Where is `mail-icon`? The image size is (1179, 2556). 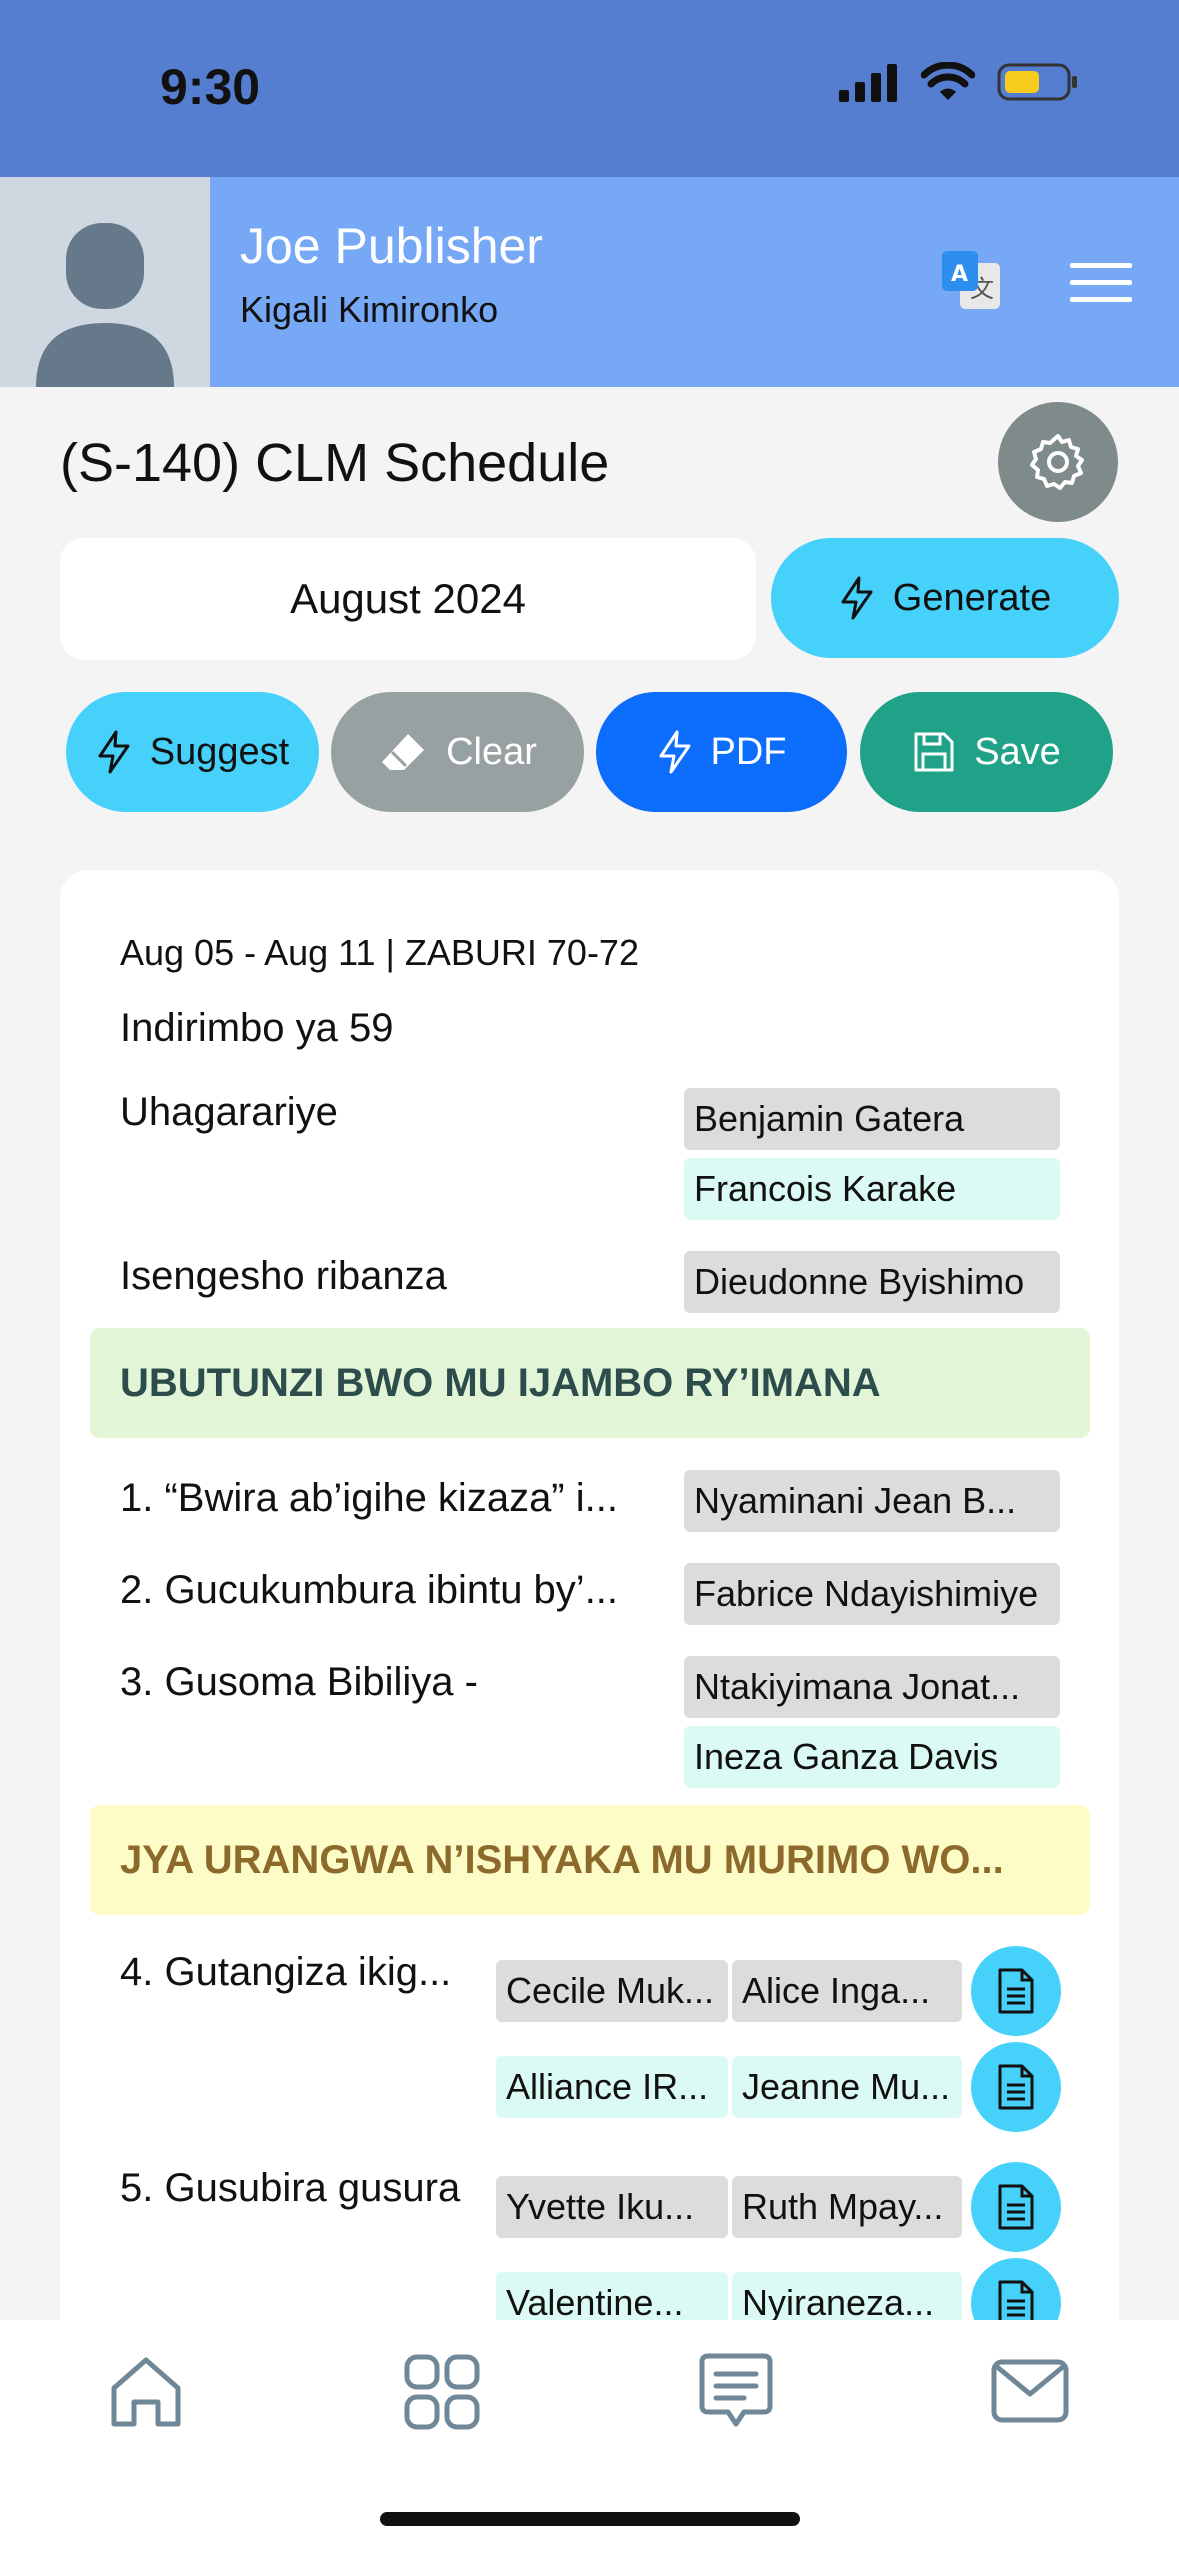
mail-icon is located at coordinates (1030, 2392).